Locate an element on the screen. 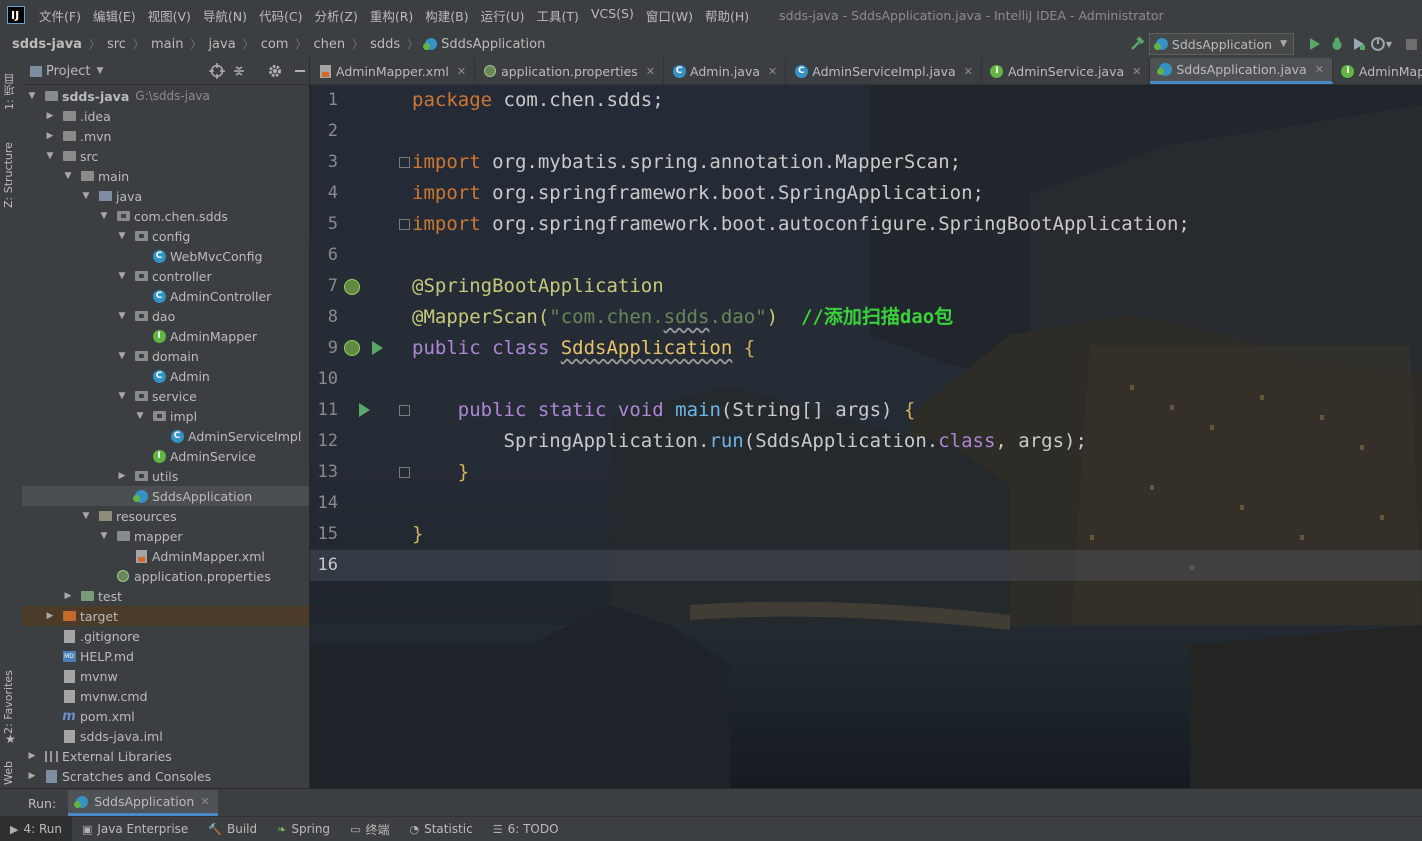  tree-item: C Admin is located at coordinates (165, 376).